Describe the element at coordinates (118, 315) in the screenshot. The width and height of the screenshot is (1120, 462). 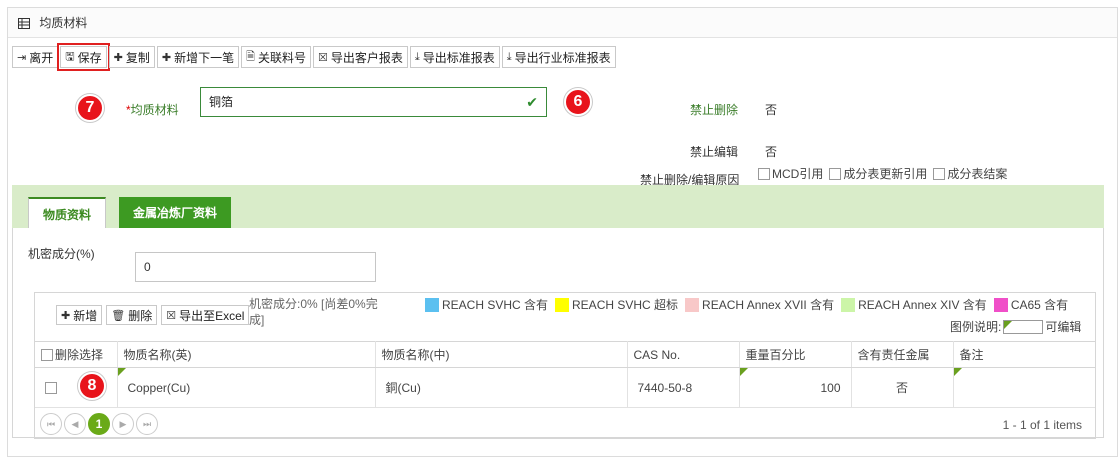
I see `trash-icon: 🗑` at that location.